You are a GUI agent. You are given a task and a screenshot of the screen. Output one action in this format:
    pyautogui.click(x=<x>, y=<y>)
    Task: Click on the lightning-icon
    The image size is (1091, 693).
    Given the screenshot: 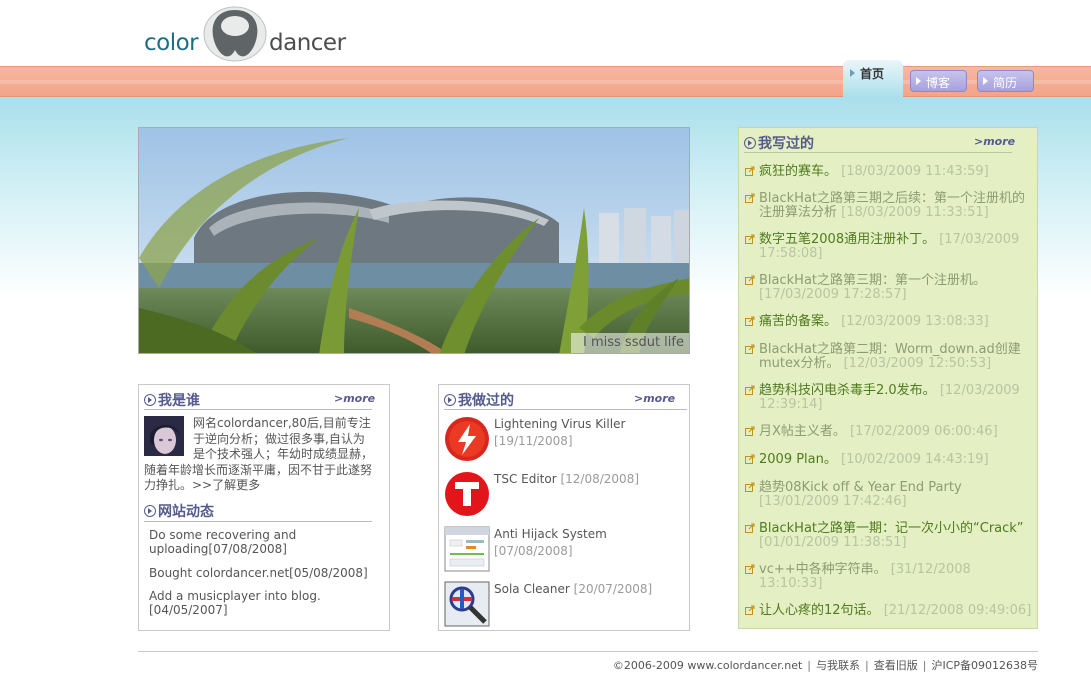 What is the action you would take?
    pyautogui.click(x=467, y=439)
    